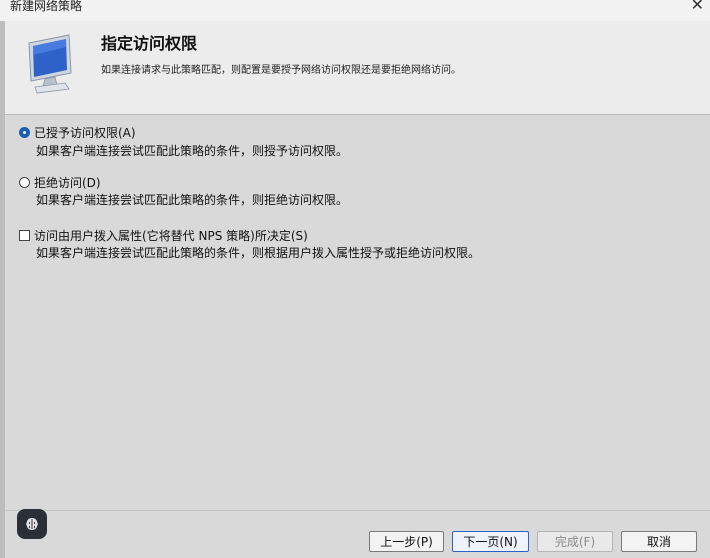  I want to click on computer-monitor-icon, so click(50, 64).